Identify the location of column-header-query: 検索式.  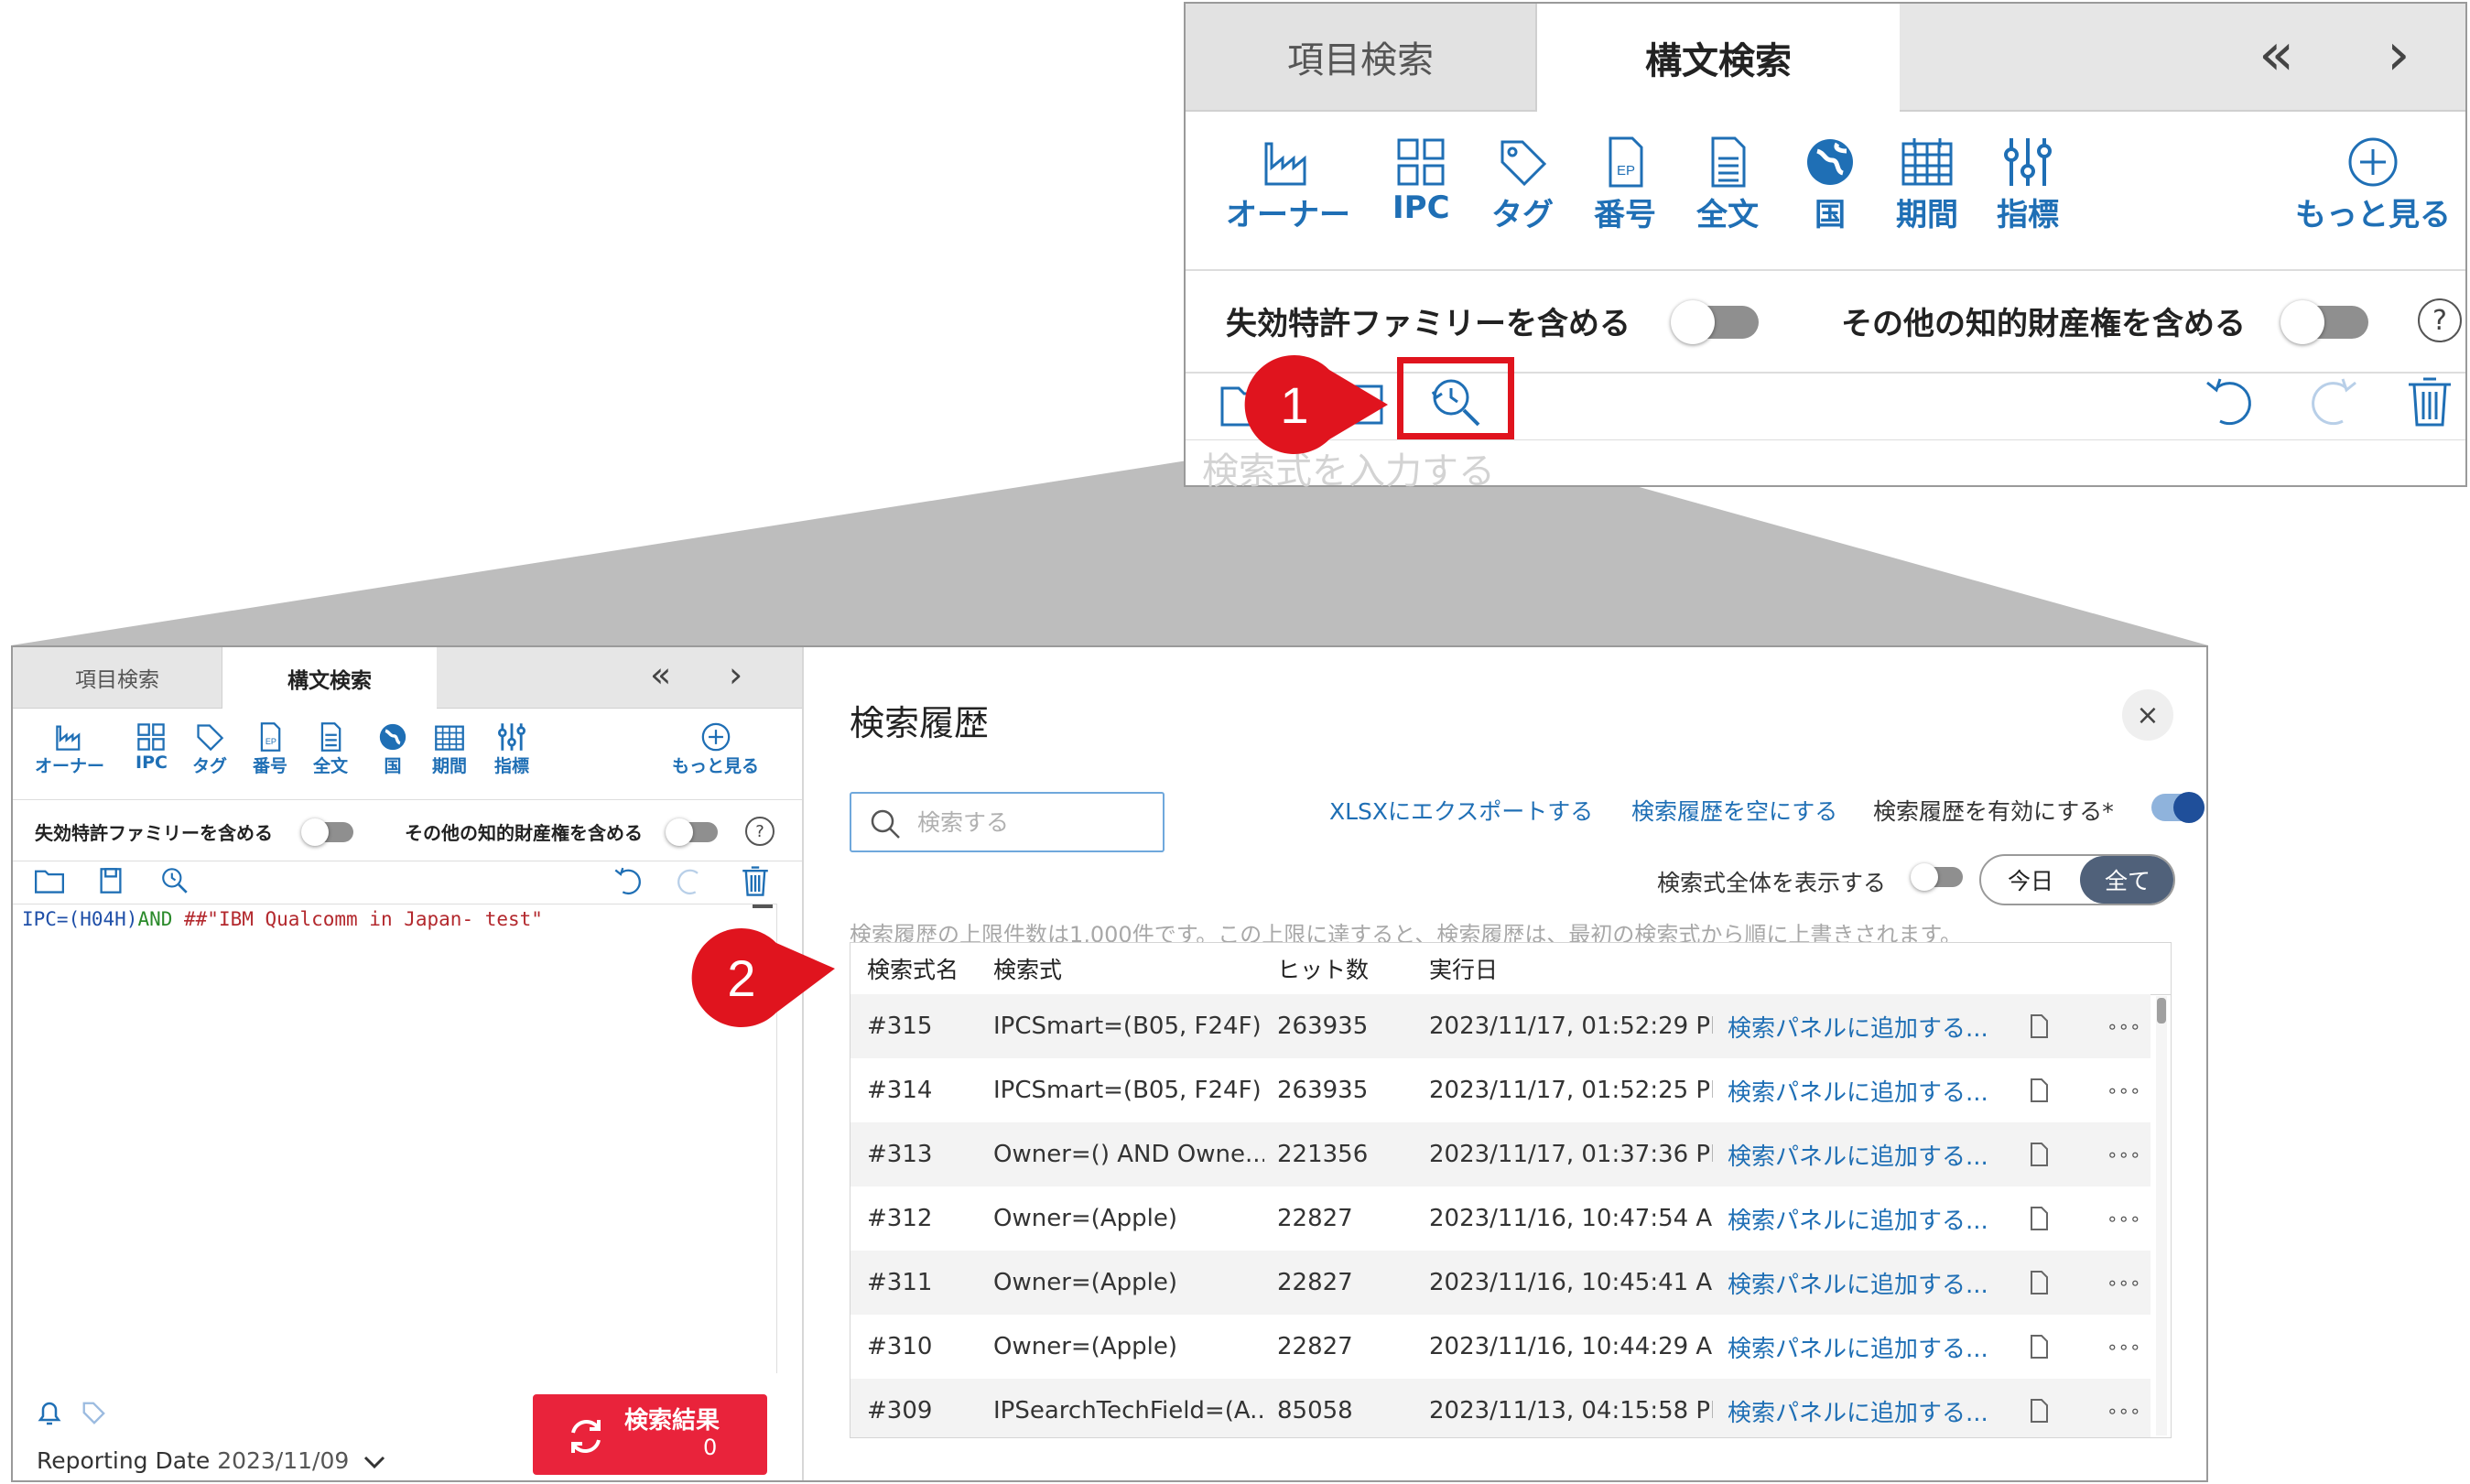
(1027, 969).